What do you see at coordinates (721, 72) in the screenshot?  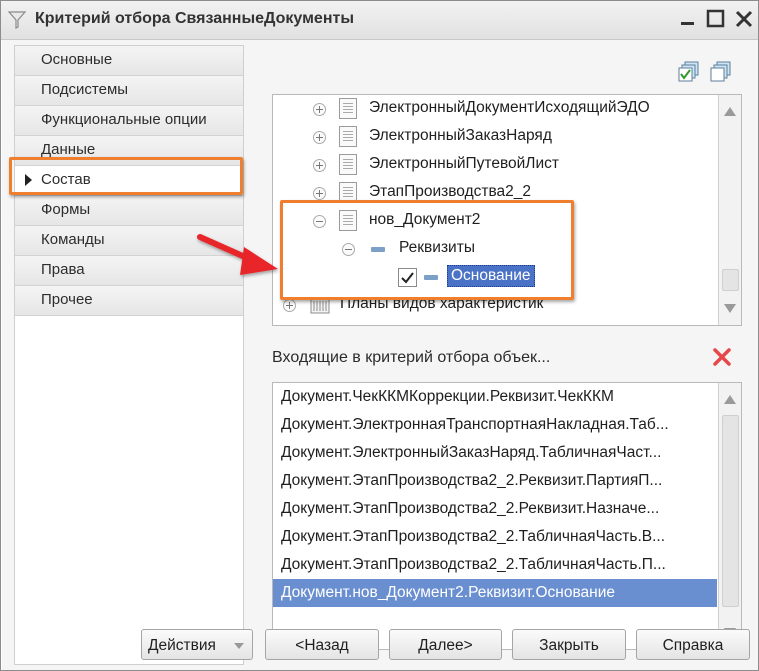 I see `uncheck-all-icon` at bounding box center [721, 72].